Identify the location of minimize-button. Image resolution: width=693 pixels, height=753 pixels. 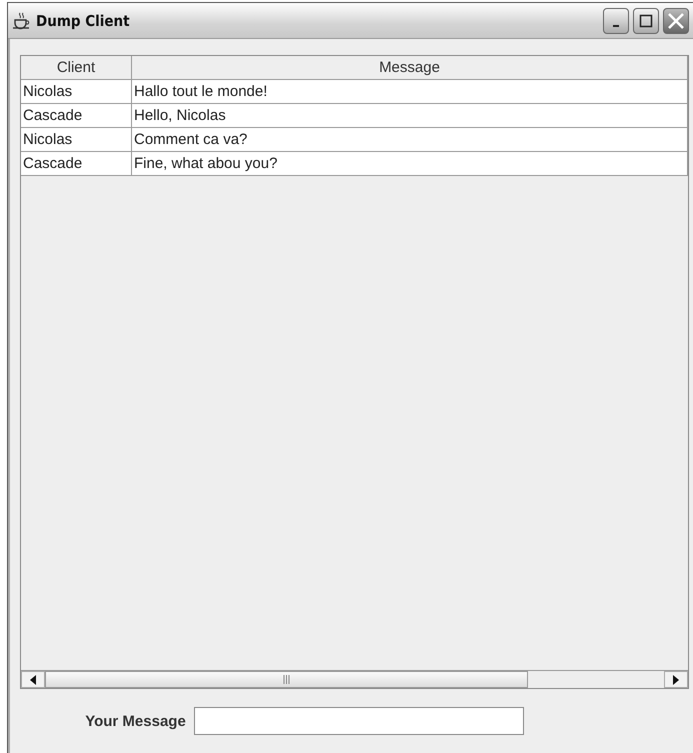
(616, 21).